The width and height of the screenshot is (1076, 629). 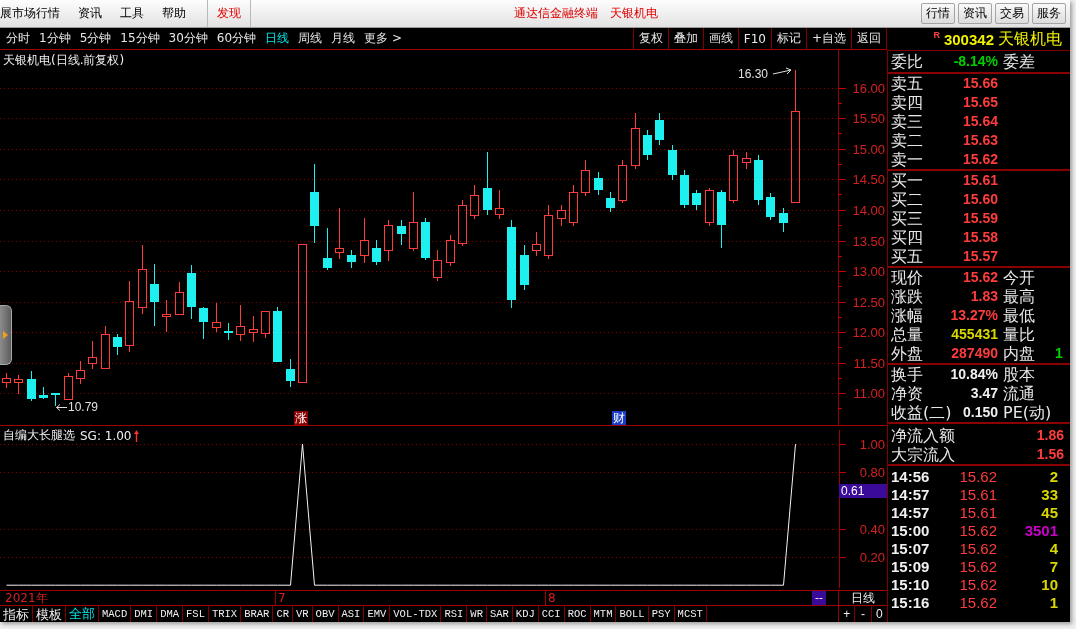 What do you see at coordinates (301, 418) in the screenshot?
I see `event-marker: 涨` at bounding box center [301, 418].